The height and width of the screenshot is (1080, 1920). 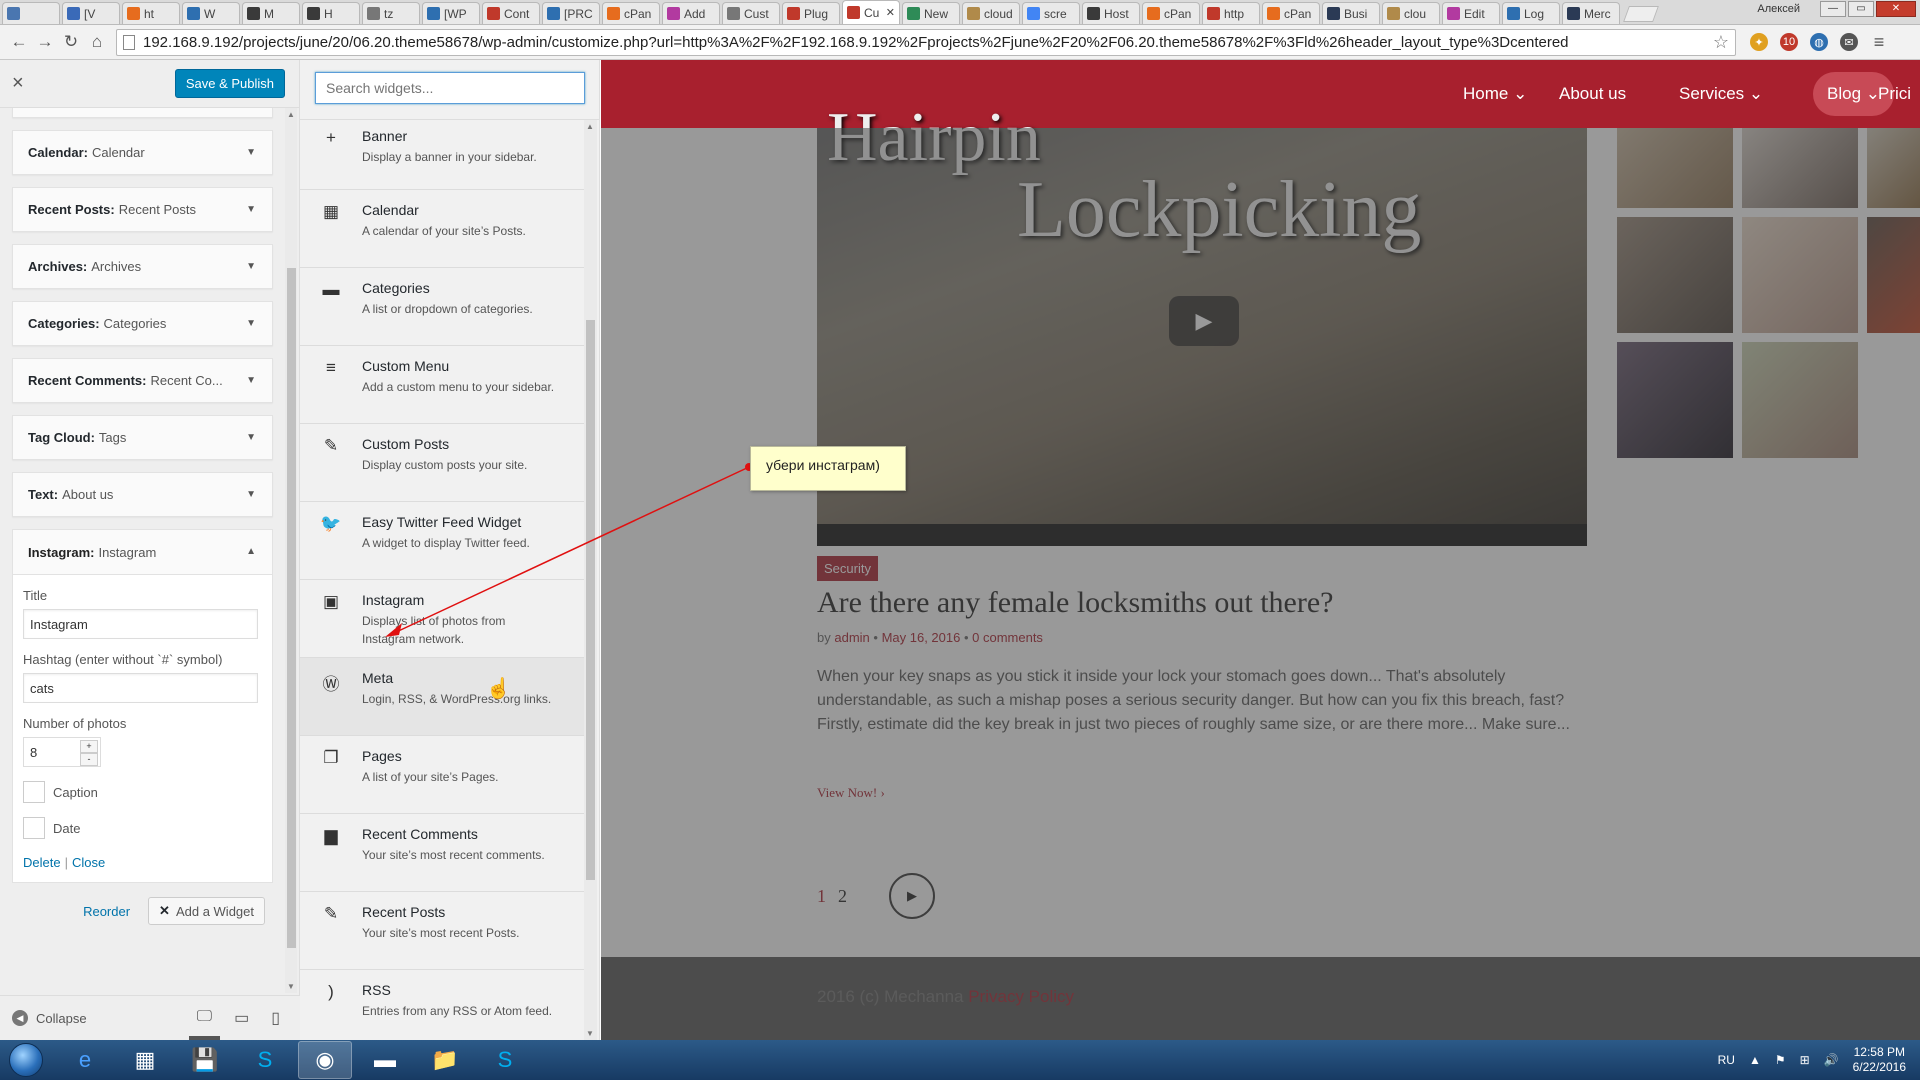 I want to click on sidebar-widget: Text: About us ▼, so click(x=142, y=494).